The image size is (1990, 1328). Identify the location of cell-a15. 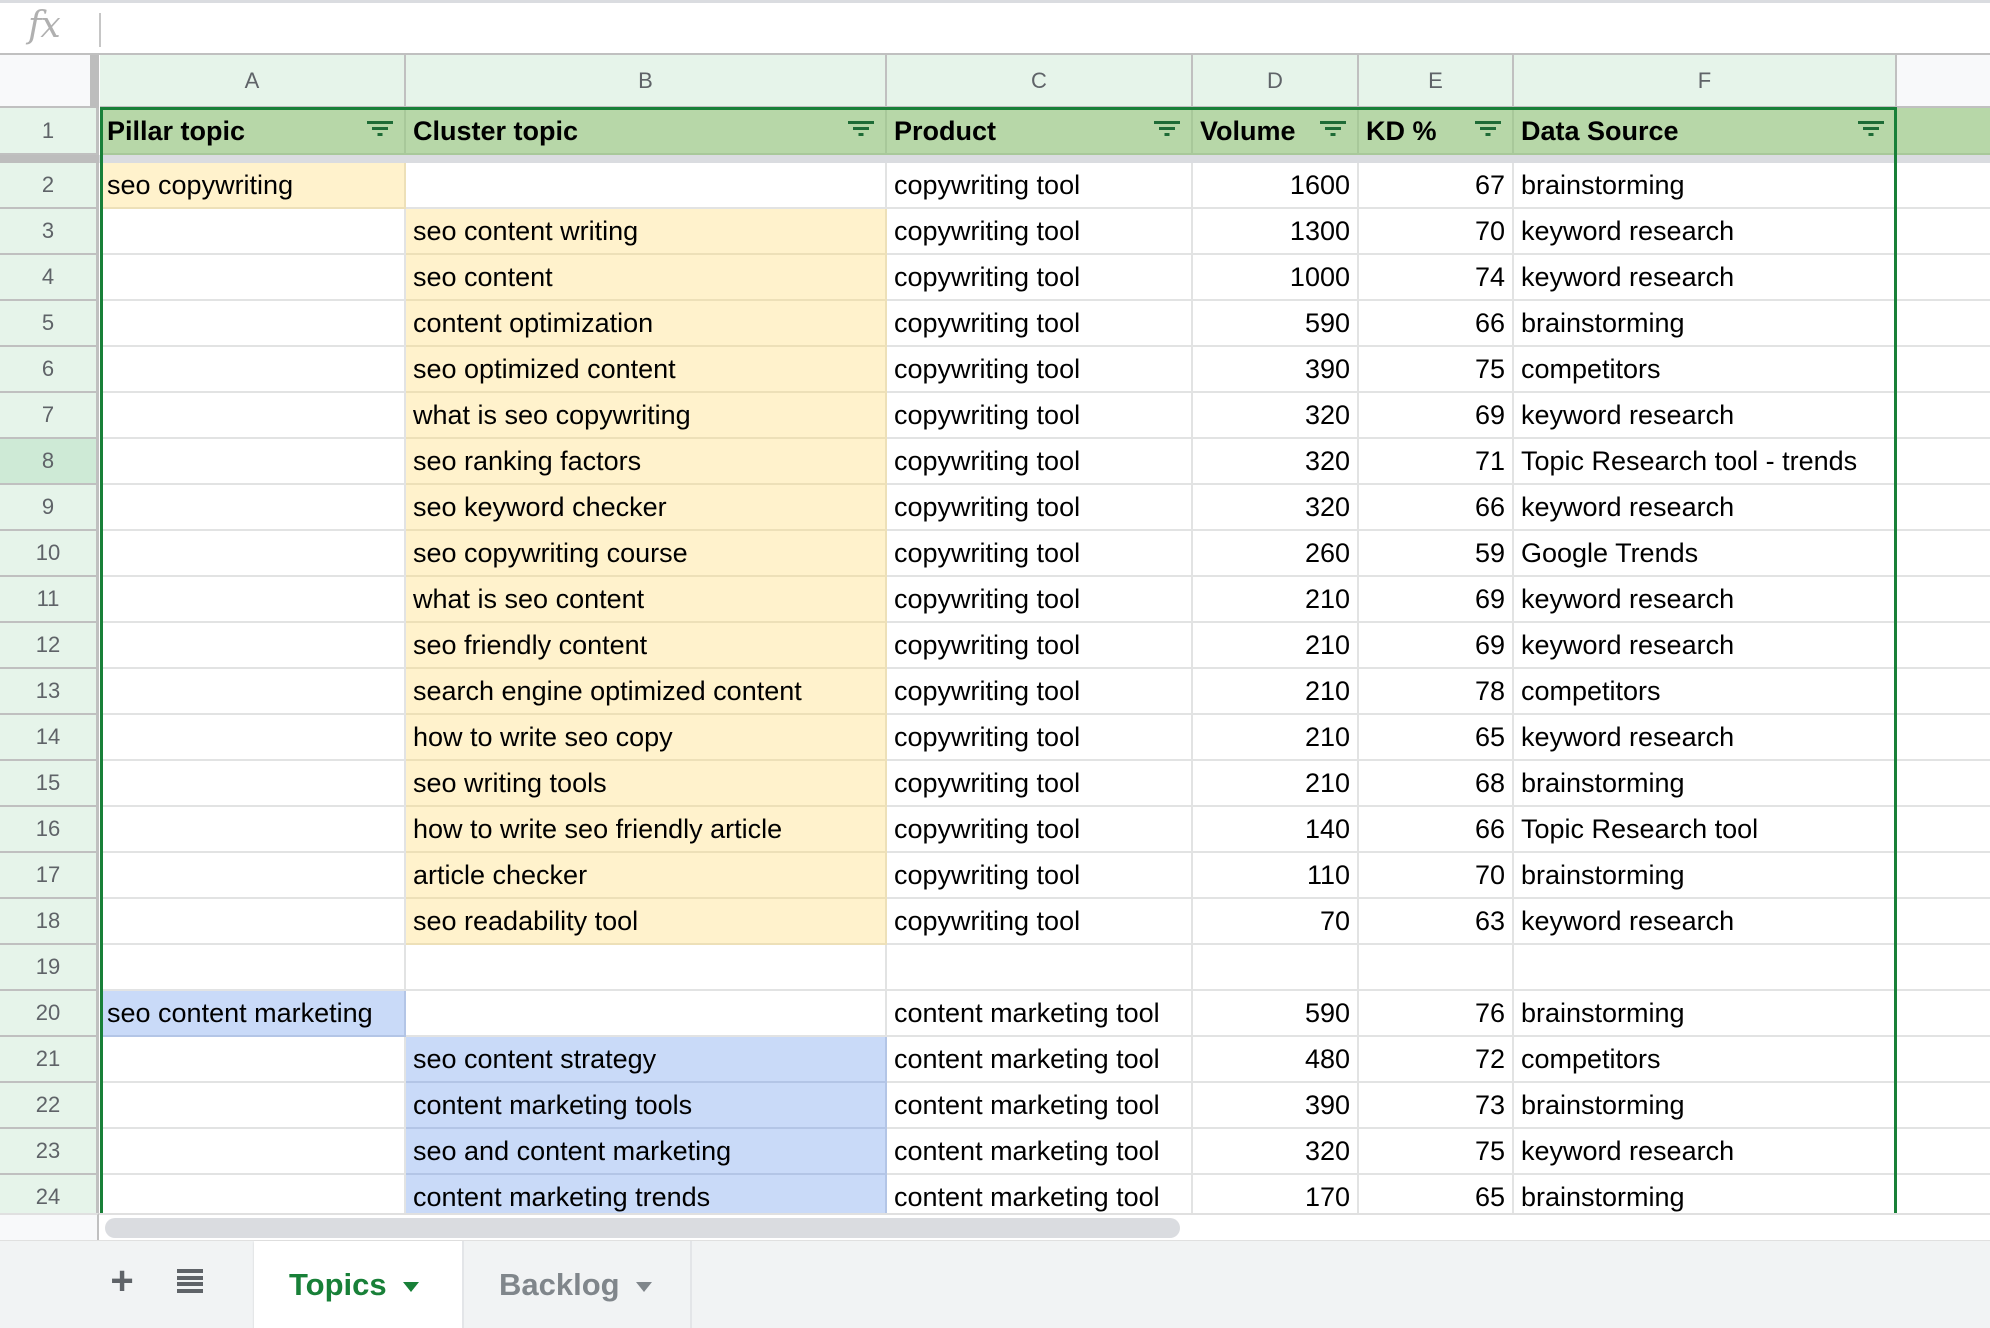
(253, 784).